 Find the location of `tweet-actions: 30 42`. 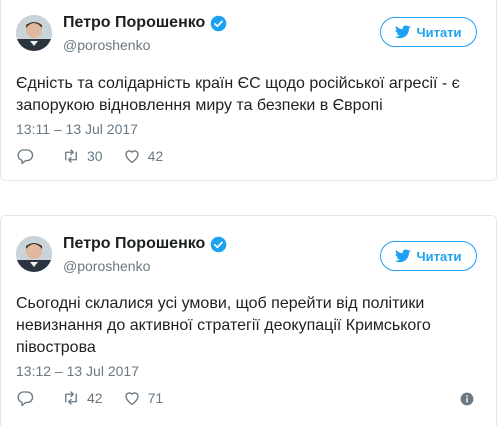

tweet-actions: 30 42 is located at coordinates (99, 156).